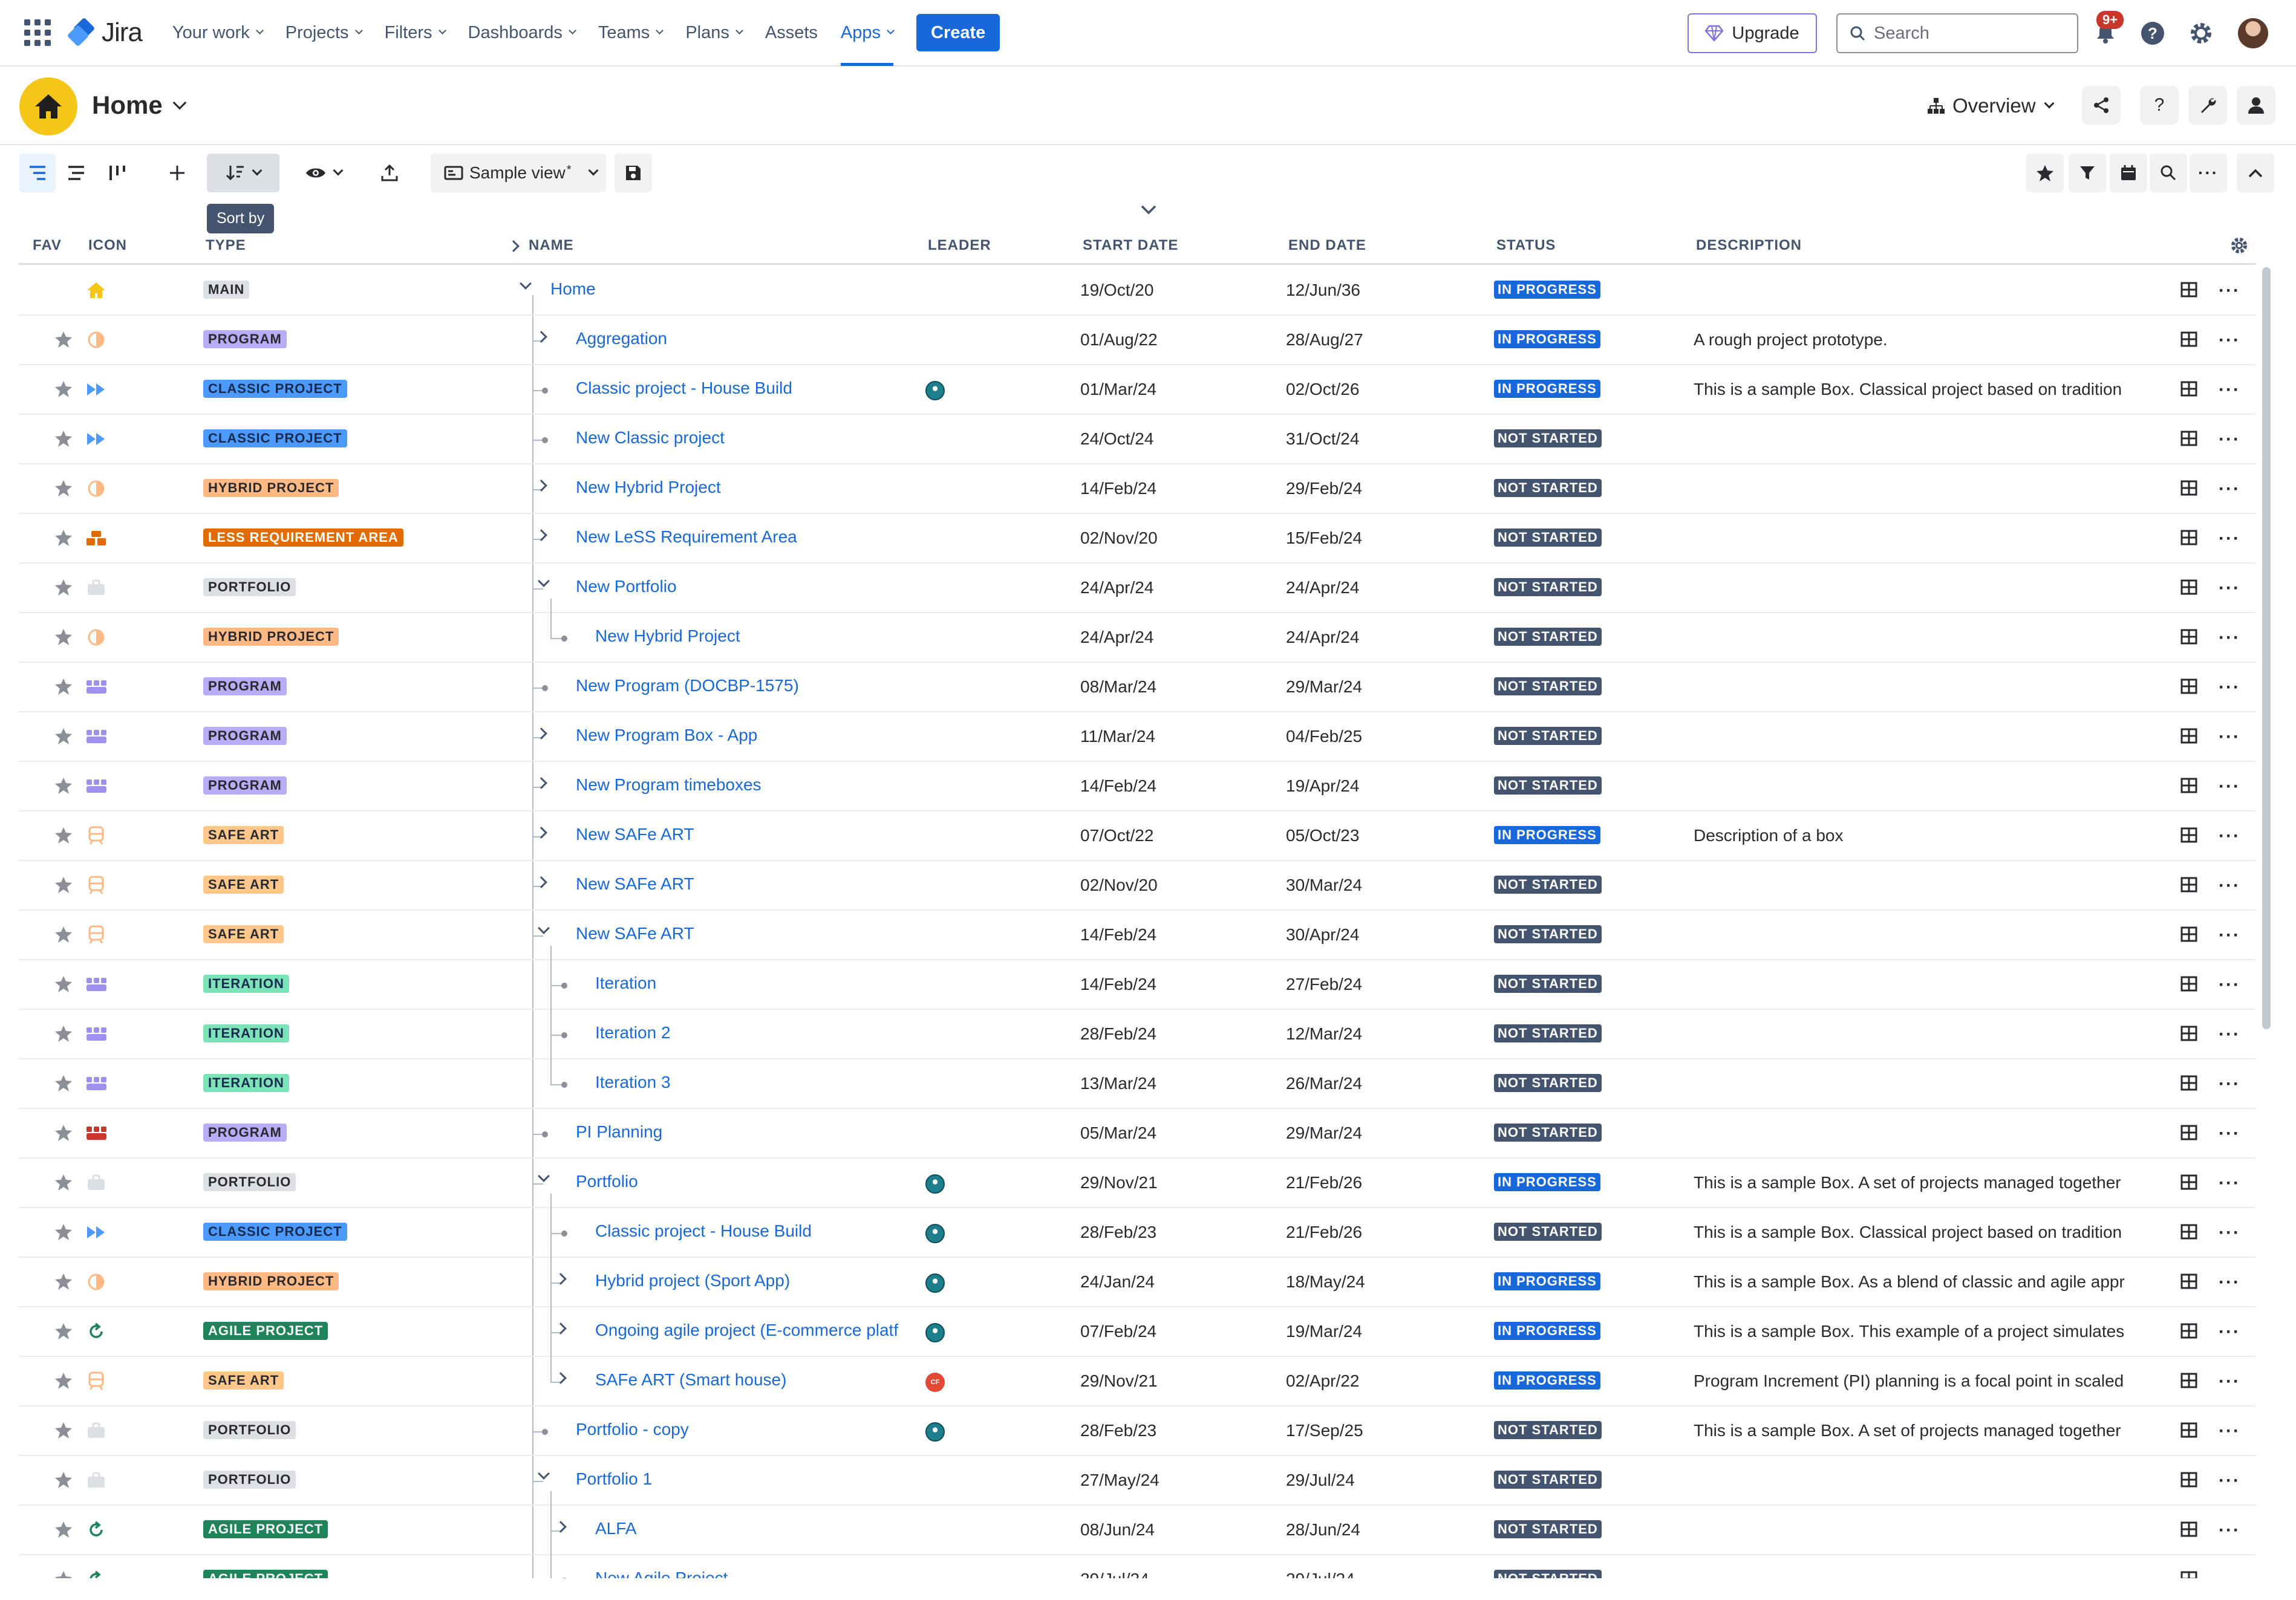 The width and height of the screenshot is (2296, 1600). I want to click on nav-apps: Apps, so click(868, 33).